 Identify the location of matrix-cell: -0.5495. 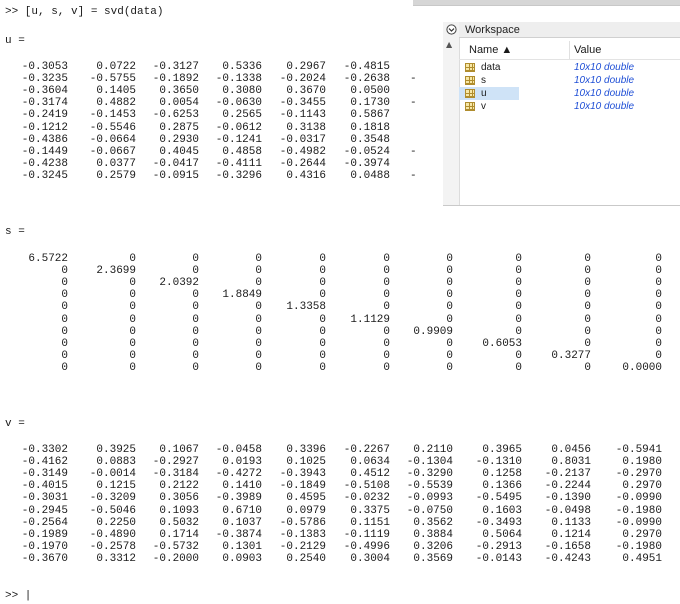
(498, 498).